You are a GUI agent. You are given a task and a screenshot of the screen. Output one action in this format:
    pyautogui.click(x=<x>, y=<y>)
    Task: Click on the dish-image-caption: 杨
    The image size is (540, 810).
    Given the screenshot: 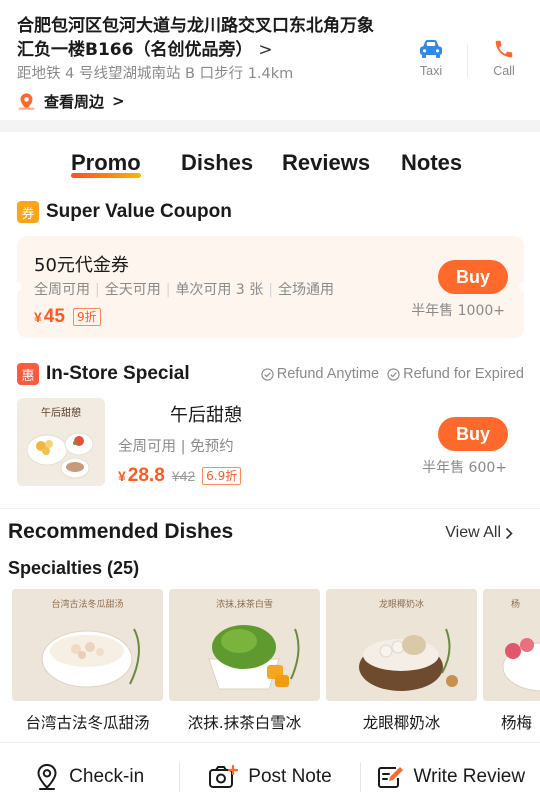 What is the action you would take?
    pyautogui.click(x=516, y=605)
    